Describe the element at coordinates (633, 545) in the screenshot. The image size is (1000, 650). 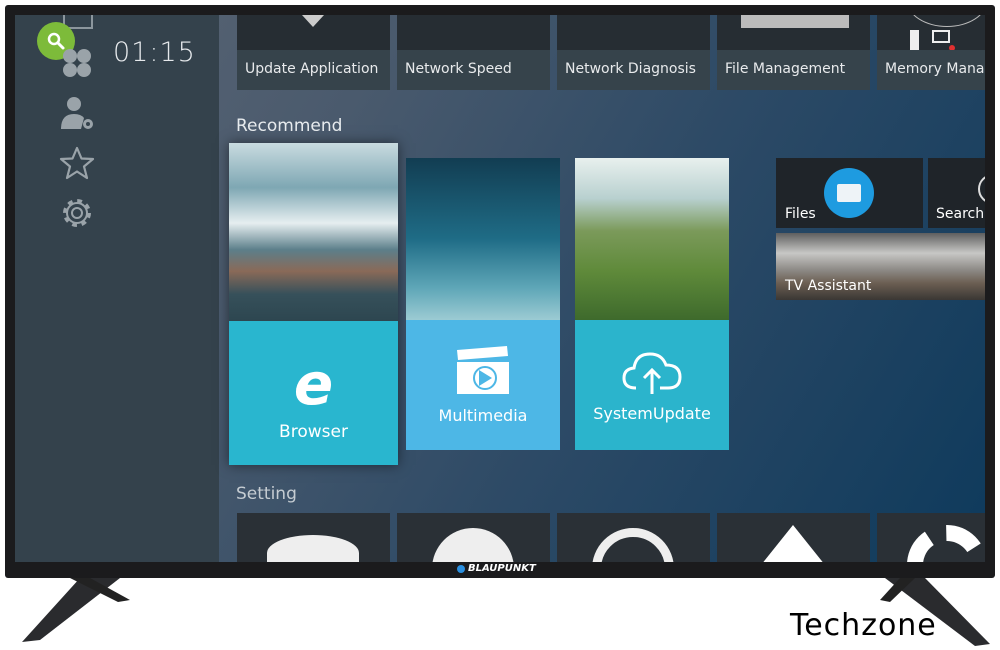
I see `power-icon` at that location.